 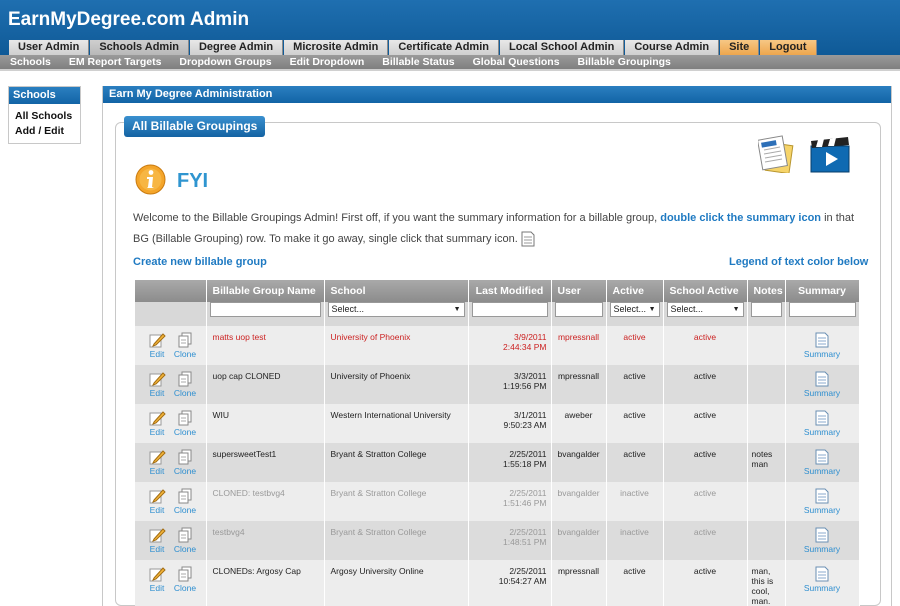 What do you see at coordinates (830, 155) in the screenshot?
I see `video-icon` at bounding box center [830, 155].